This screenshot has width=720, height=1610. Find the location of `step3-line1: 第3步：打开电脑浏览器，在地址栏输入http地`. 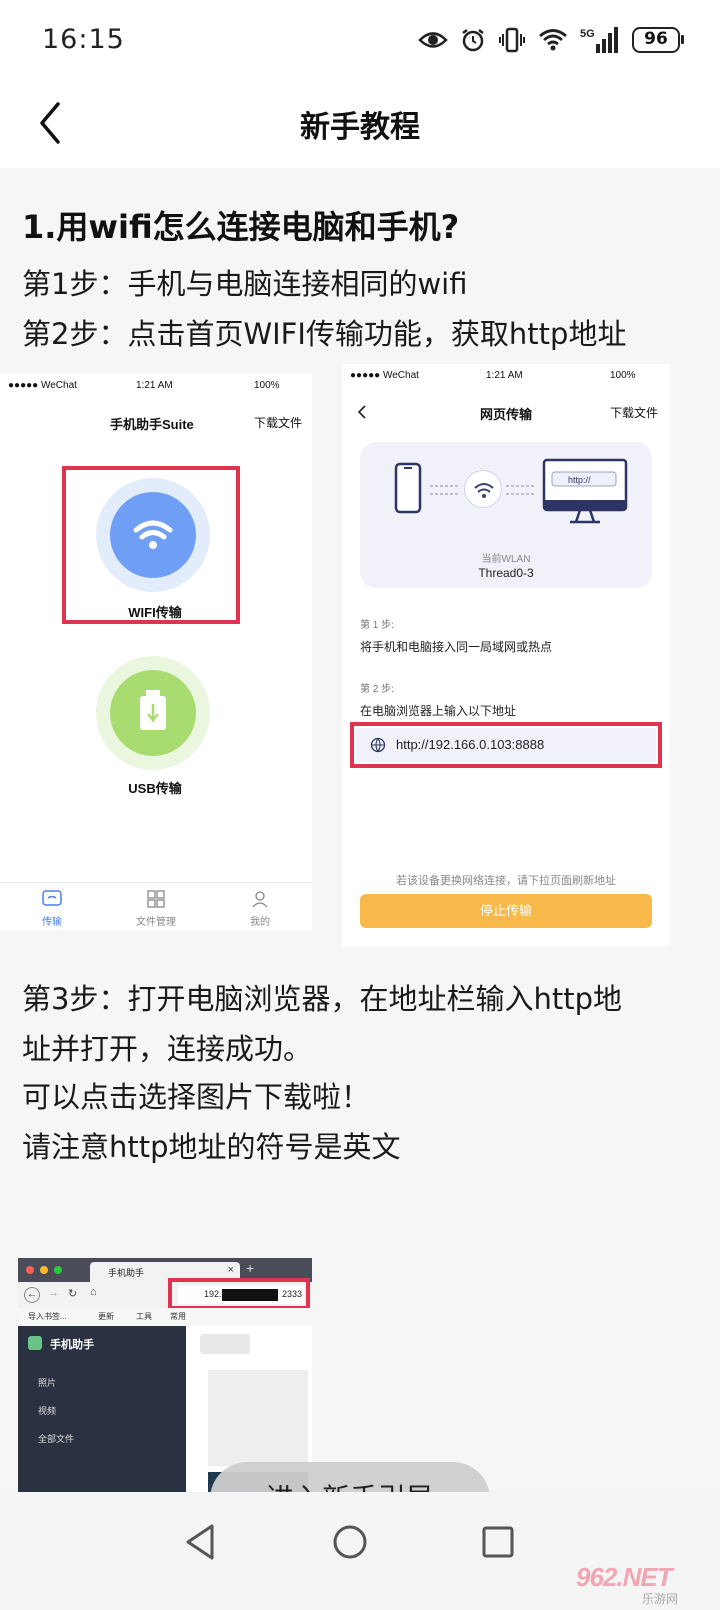

step3-line1: 第3步：打开电脑浏览器，在地址栏输入http地 is located at coordinates (322, 999).